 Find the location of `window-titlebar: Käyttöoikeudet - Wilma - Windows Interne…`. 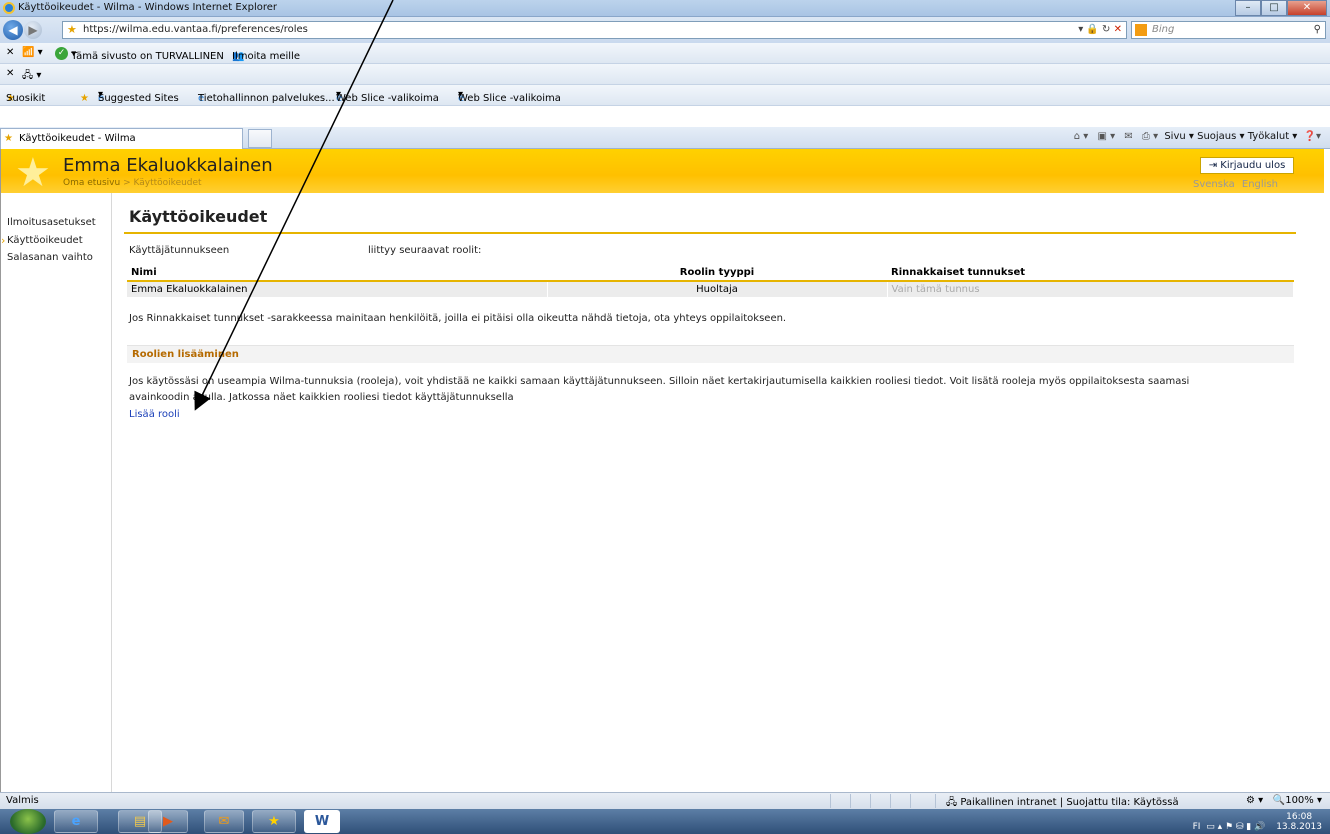

window-titlebar: Käyttöoikeudet - Wilma - Windows Interne… is located at coordinates (665, 8).